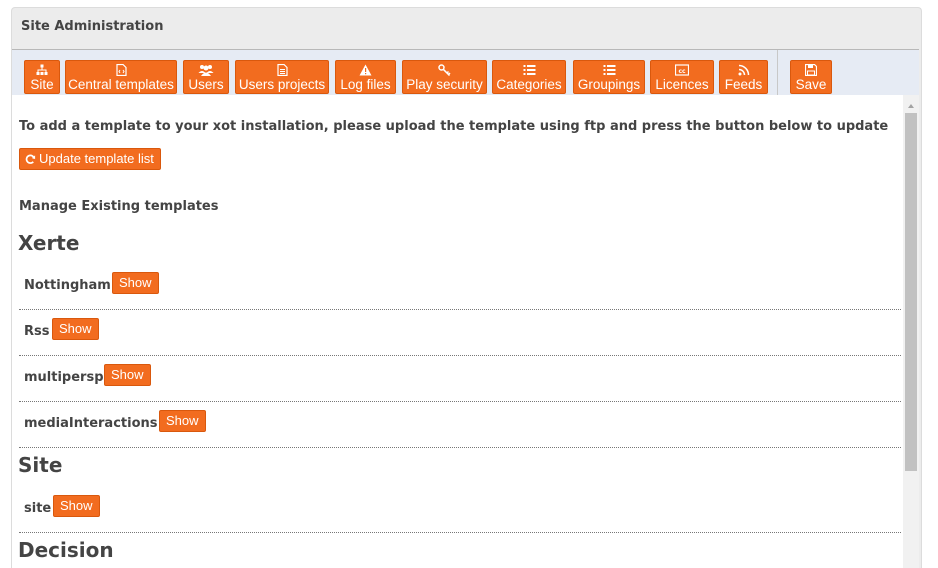 This screenshot has width=938, height=568. Describe the element at coordinates (66, 550) in the screenshot. I see `group-heading-decision: Decision` at that location.